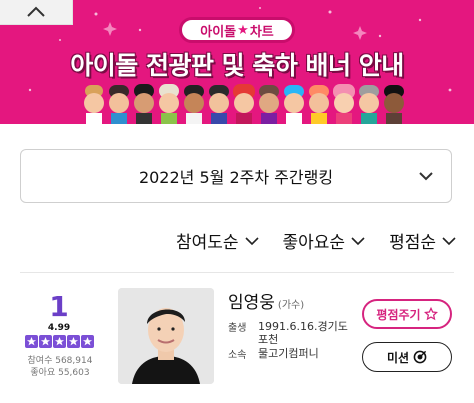 Image resolution: width=474 pixels, height=403 pixels. I want to click on week-ranking-label: 2022년 5월 2주차 주간랭킹, so click(236, 177).